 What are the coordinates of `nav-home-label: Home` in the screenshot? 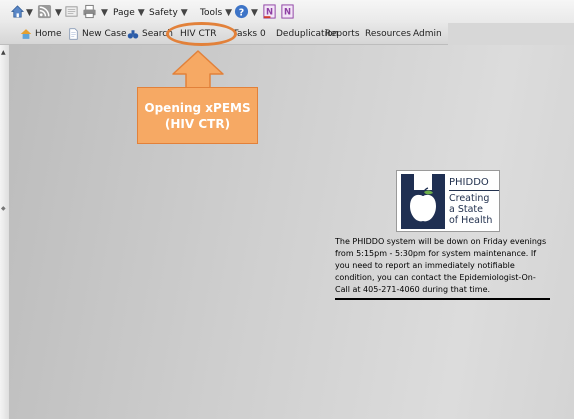 It's located at (48, 33).